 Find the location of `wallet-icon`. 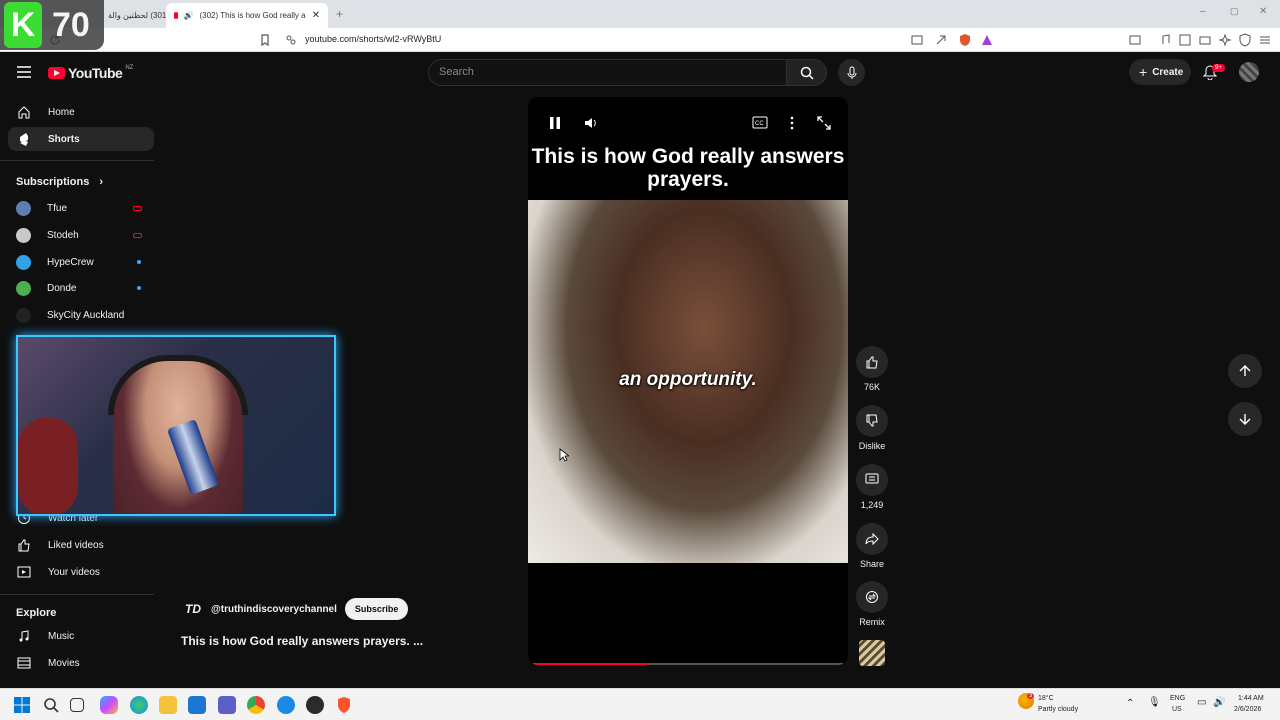

wallet-icon is located at coordinates (1205, 40).